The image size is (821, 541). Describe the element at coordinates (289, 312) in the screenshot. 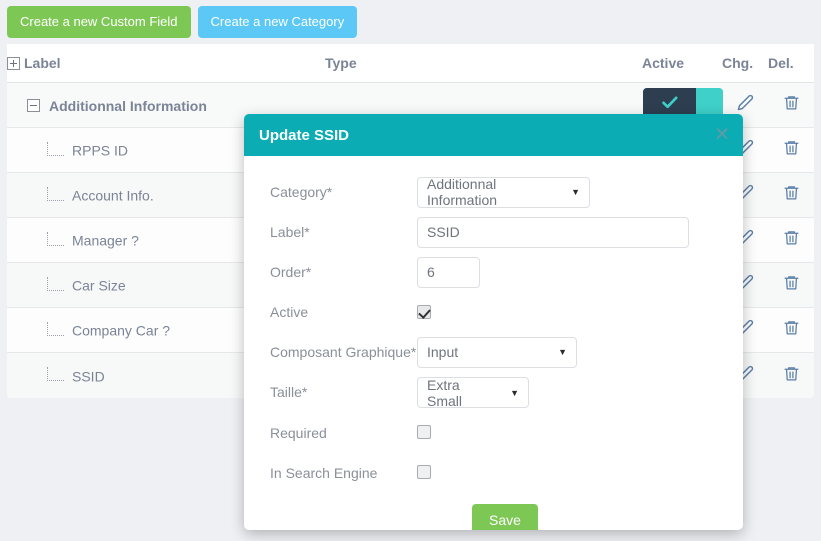

I see `active-field-label: Active` at that location.